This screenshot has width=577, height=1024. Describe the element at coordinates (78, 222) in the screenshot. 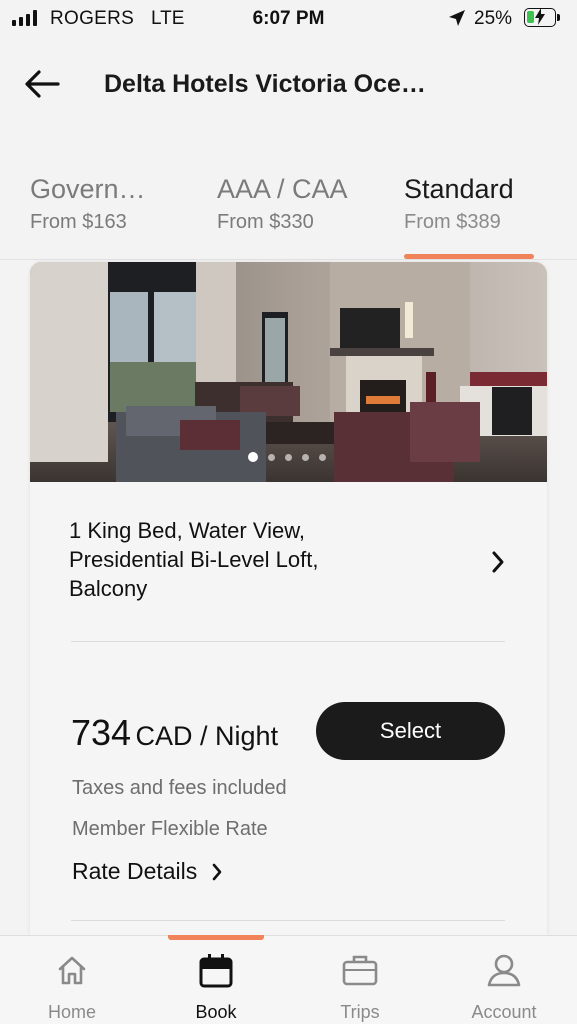

I see `tab-price: From $163` at that location.